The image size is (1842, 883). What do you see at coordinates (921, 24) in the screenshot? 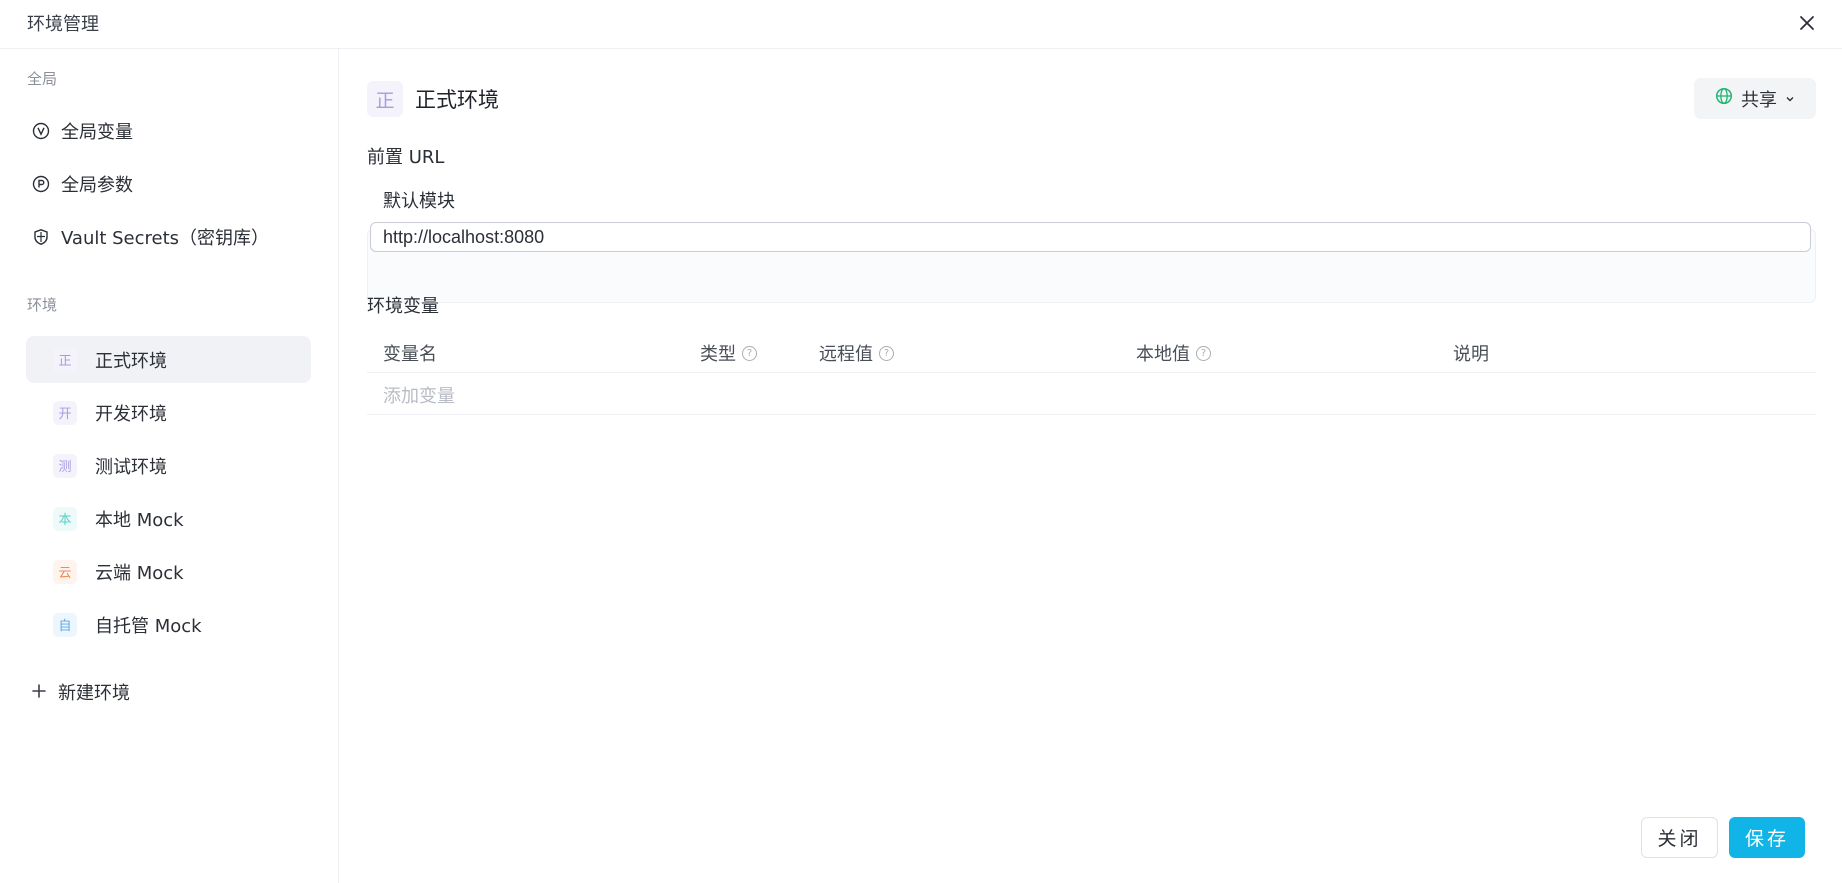
I see `dialog-header: 环境管理` at bounding box center [921, 24].